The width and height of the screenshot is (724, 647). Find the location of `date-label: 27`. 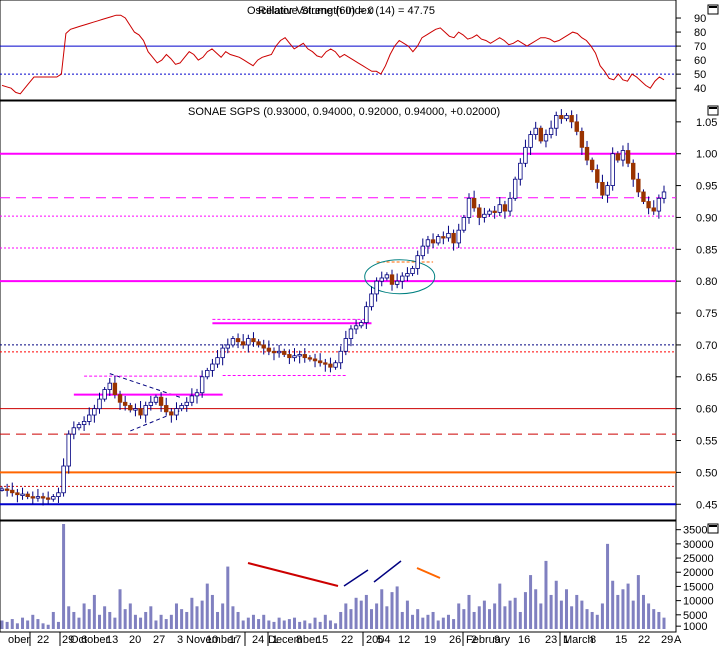

date-label: 27 is located at coordinates (159, 640).